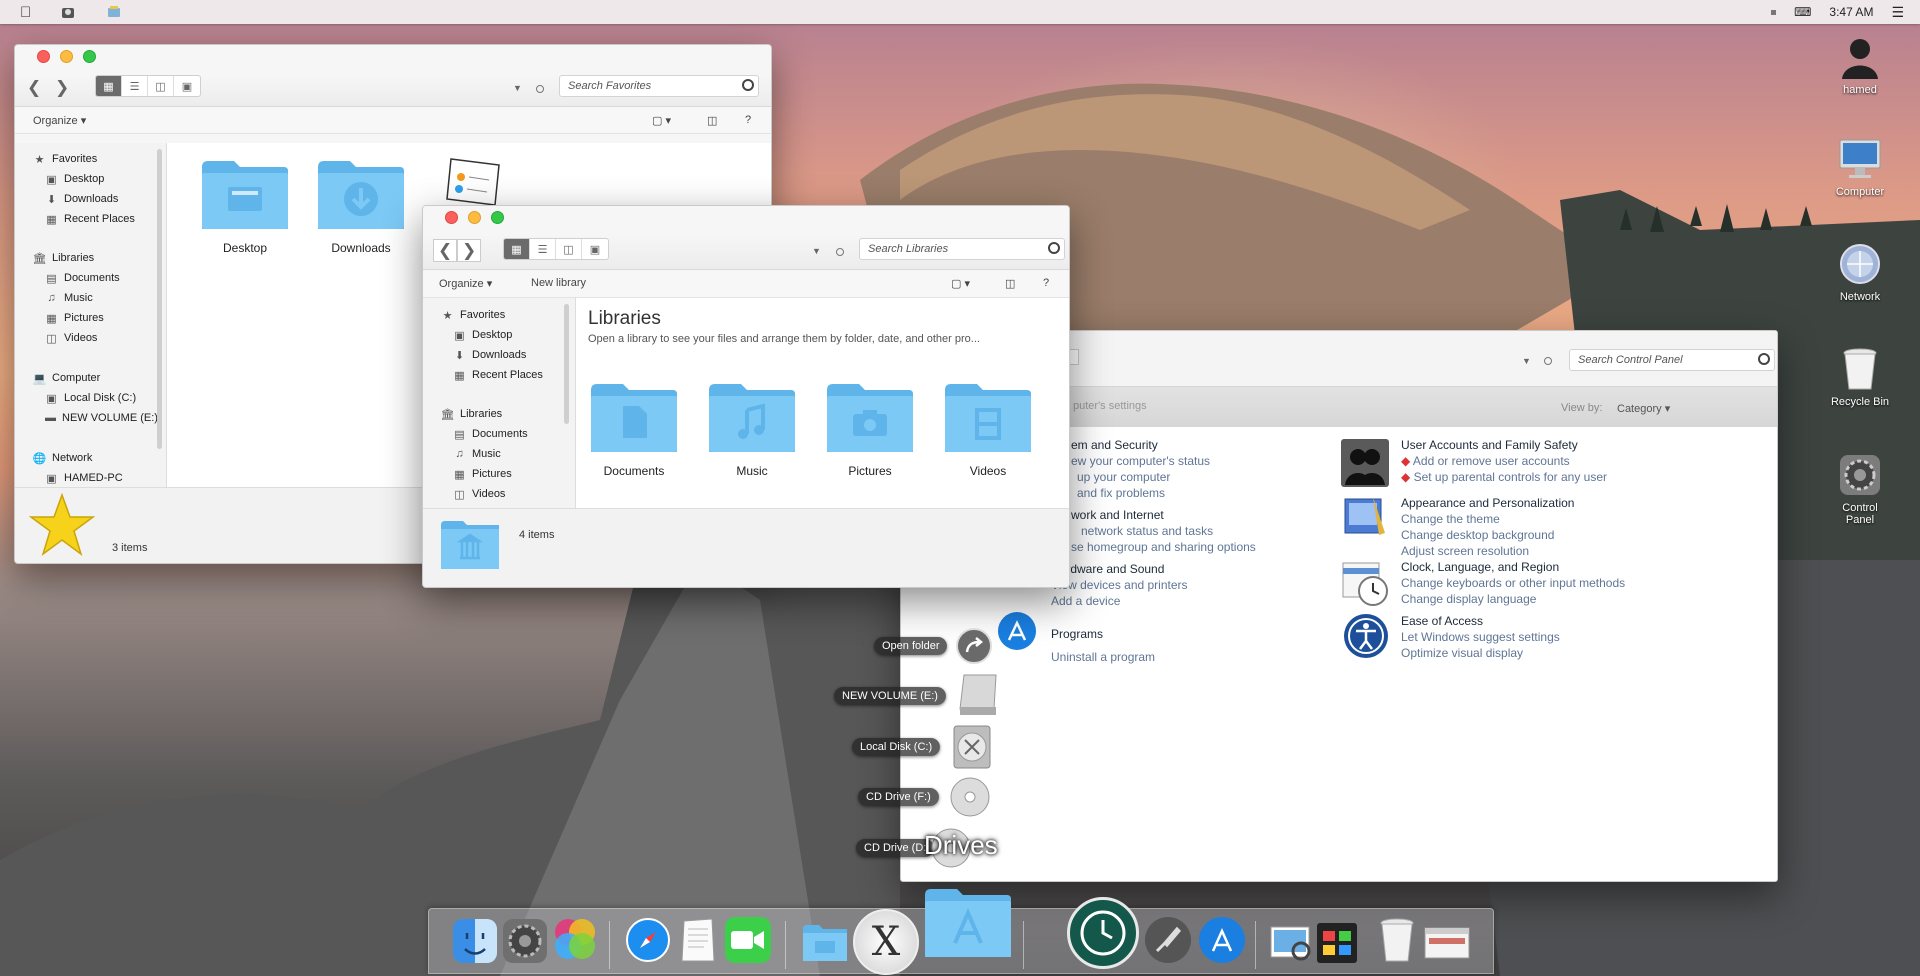 The width and height of the screenshot is (1920, 976). Describe the element at coordinates (101, 418) in the screenshot. I see `sidebar-item-new-volume: ▬ NEW VOLUME (E:)` at that location.